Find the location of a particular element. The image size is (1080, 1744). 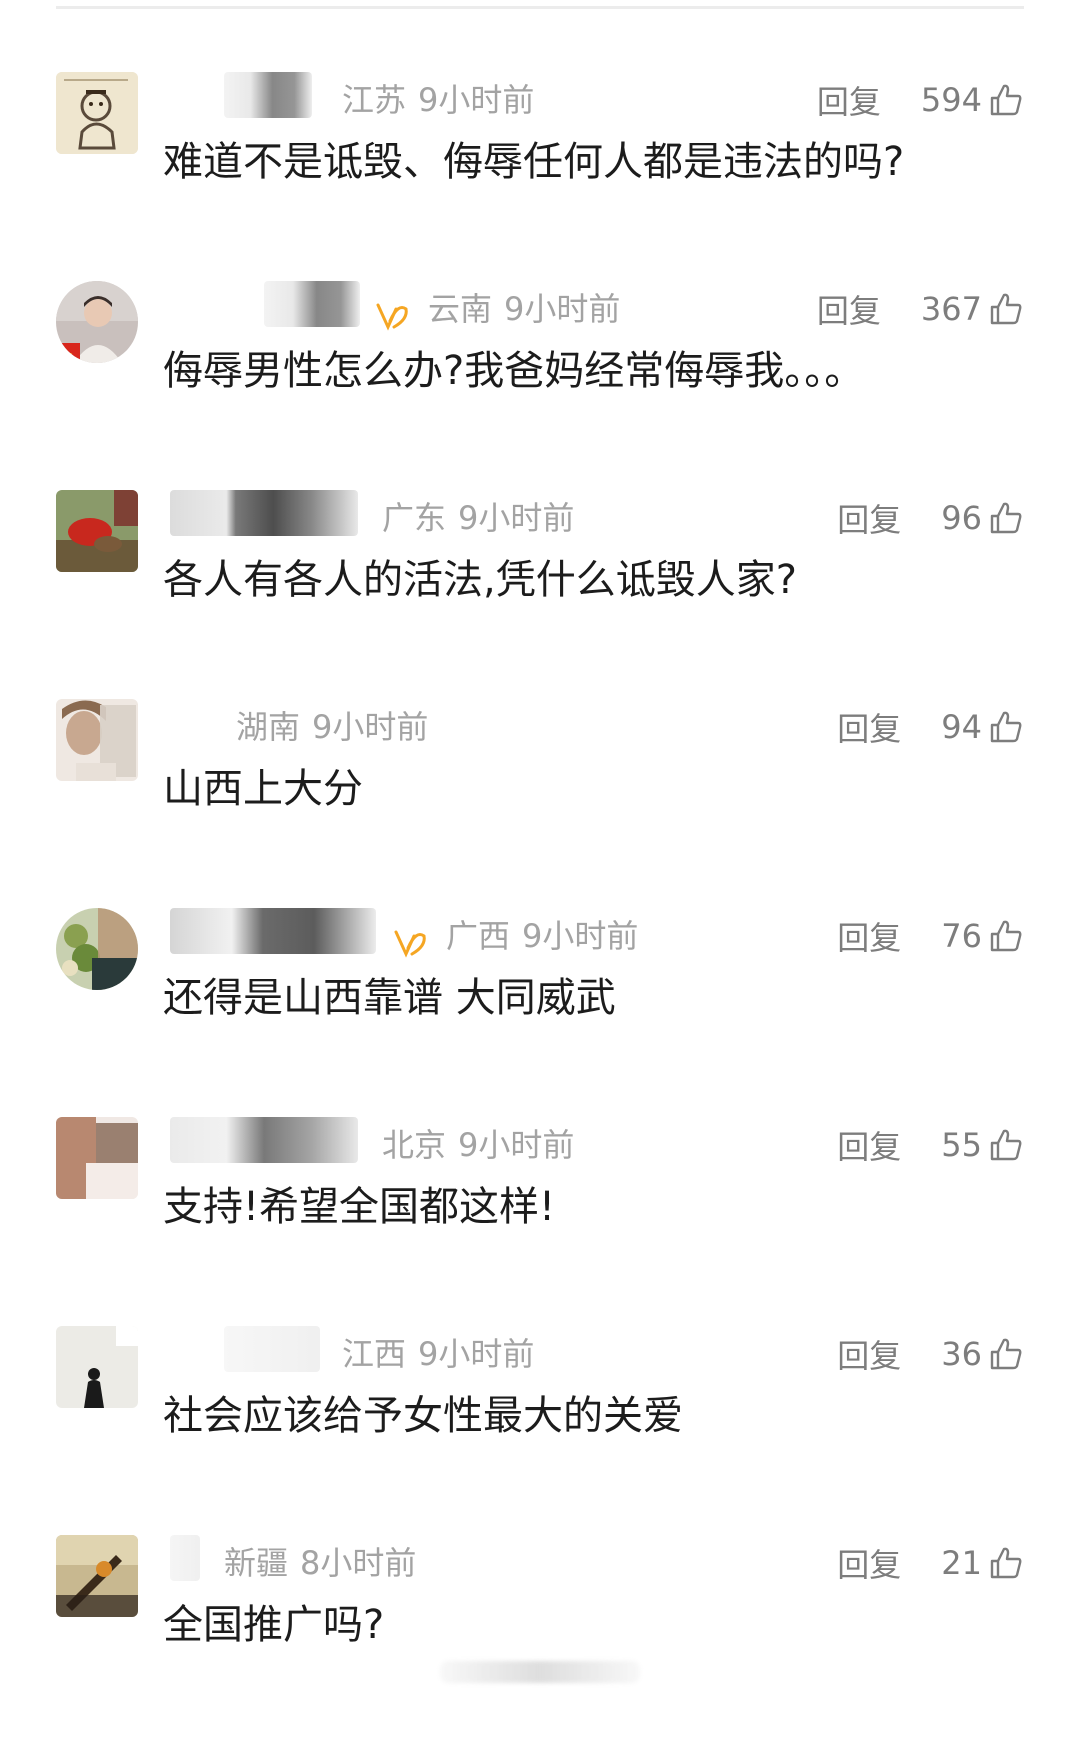

comment-item: 广东 9小时前 回复 96 各人有各人的活法,凭什么诋毁人家? is located at coordinates (540, 594).